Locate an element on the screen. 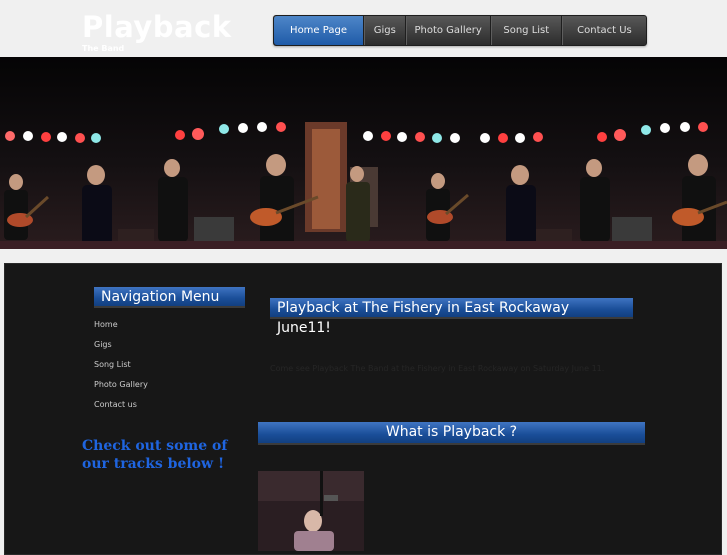  sidebar-link-song-list: Song List is located at coordinates (112, 364).